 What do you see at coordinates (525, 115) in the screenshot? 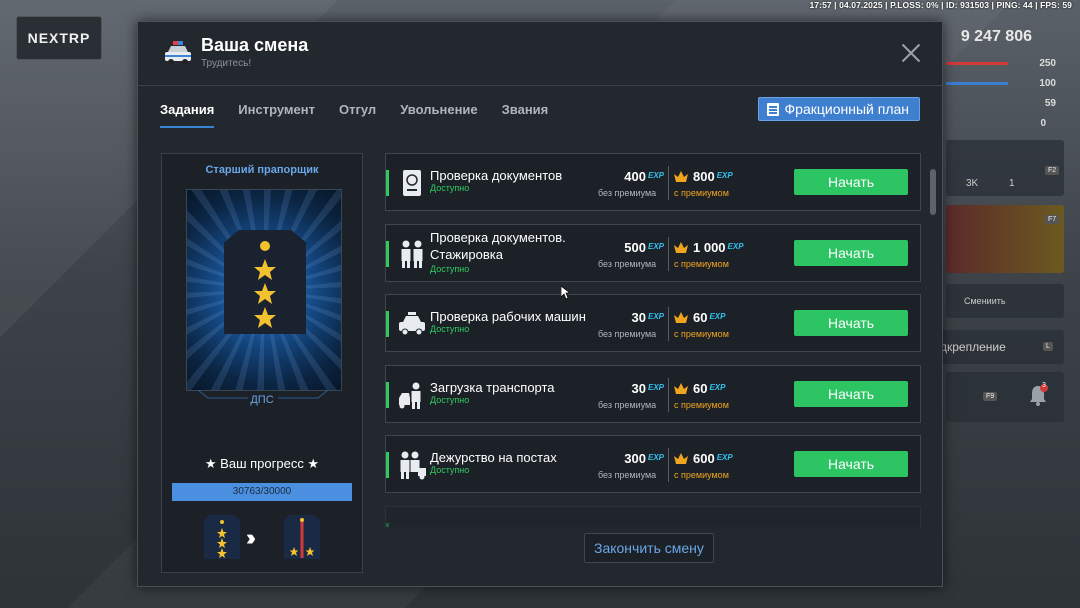
I see `tab-ranks: Звания` at bounding box center [525, 115].